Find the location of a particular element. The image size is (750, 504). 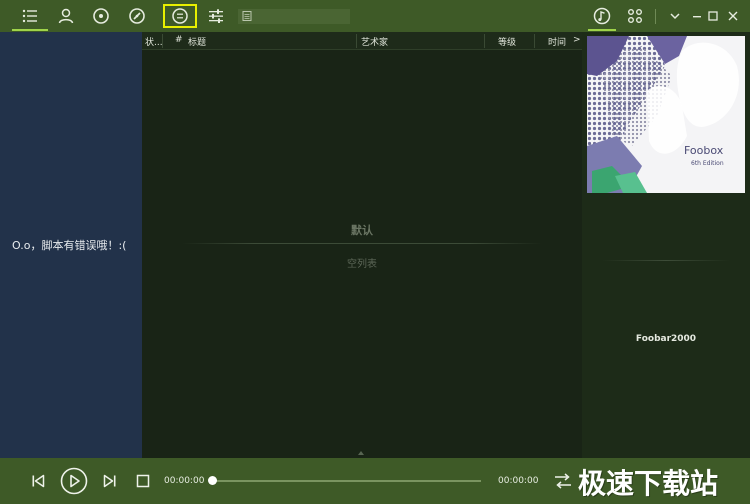

dsp-view-button is located at coordinates (137, 16).